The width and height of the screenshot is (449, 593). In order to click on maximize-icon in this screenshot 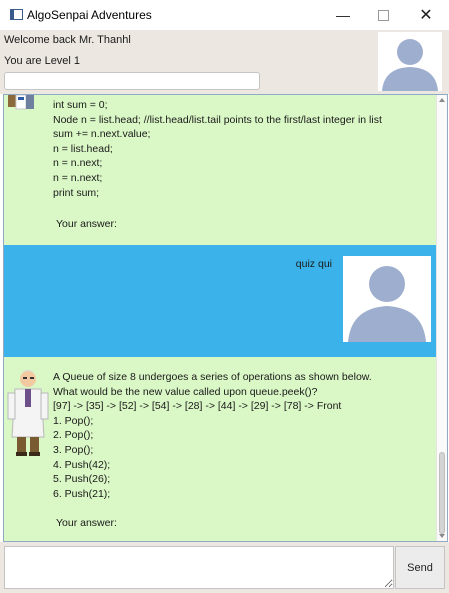, I will do `click(383, 15)`.